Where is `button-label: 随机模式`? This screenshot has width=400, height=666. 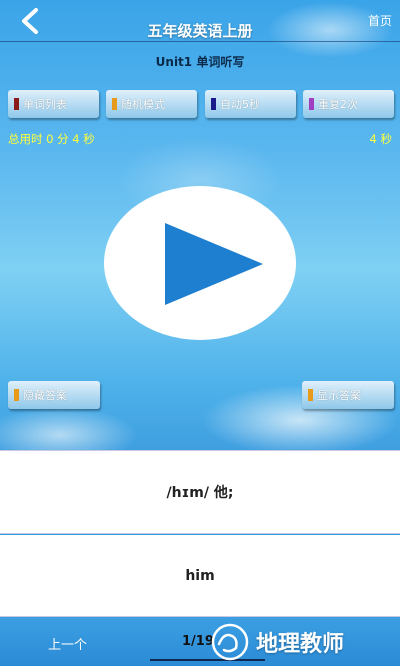 button-label: 随机模式 is located at coordinates (143, 104).